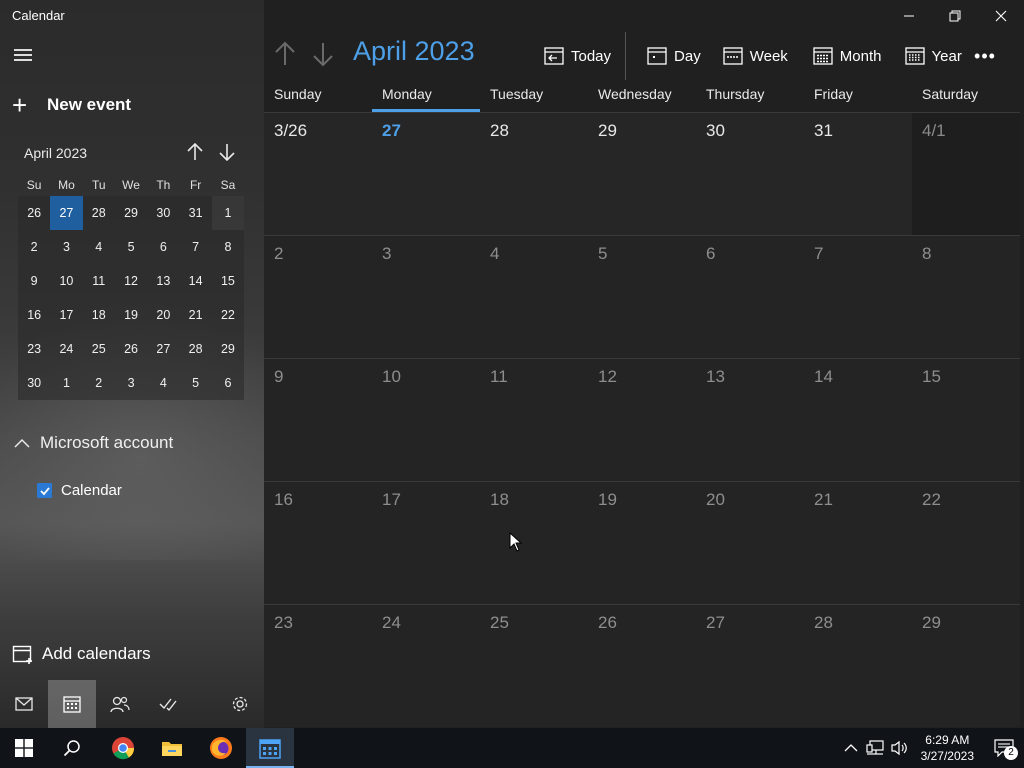 Image resolution: width=1024 pixels, height=768 pixels. I want to click on month-title: April 2023, so click(414, 51).